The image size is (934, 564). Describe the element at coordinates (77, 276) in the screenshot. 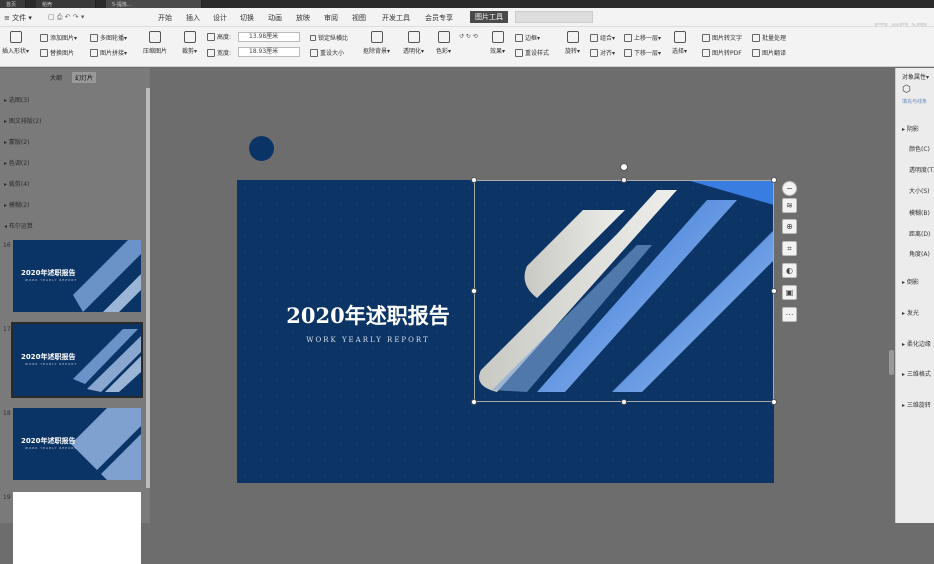

I see `slide-thumbnail-16: 2020年述职报告 WORK YEARLY REPORT` at that location.